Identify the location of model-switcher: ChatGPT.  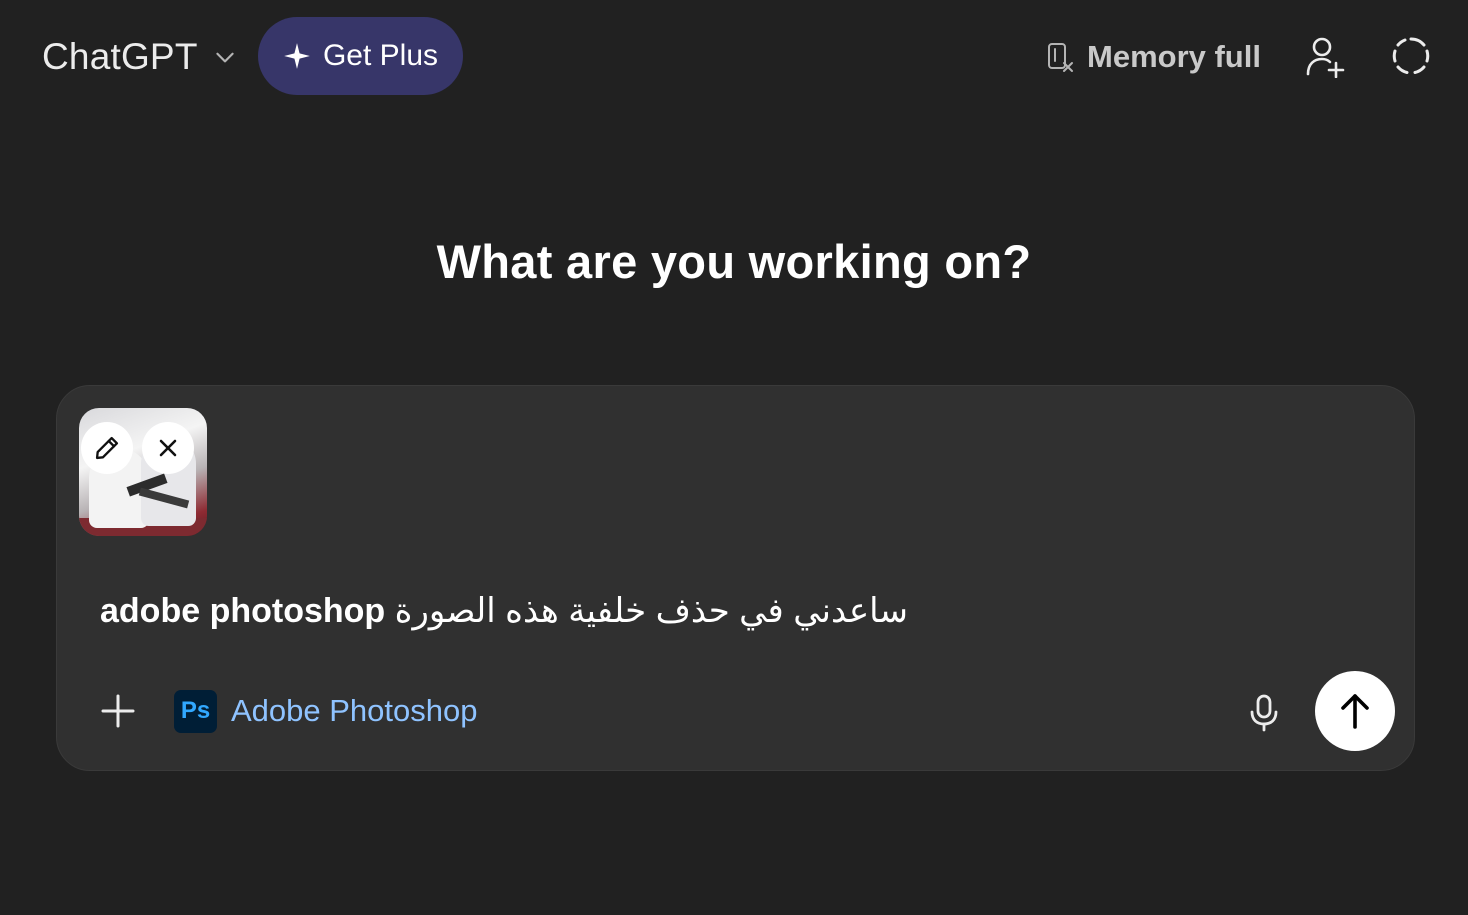
(140, 57).